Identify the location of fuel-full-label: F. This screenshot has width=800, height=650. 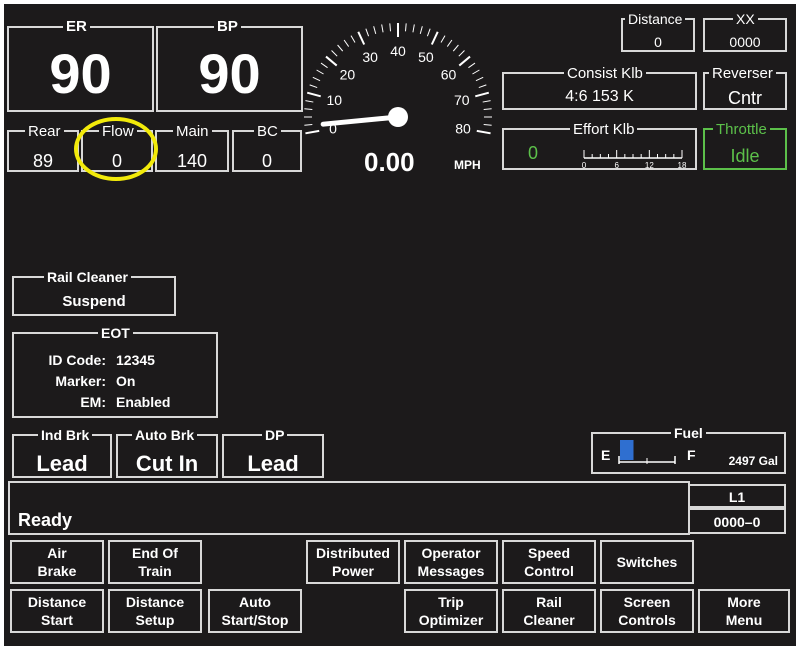
(691, 455).